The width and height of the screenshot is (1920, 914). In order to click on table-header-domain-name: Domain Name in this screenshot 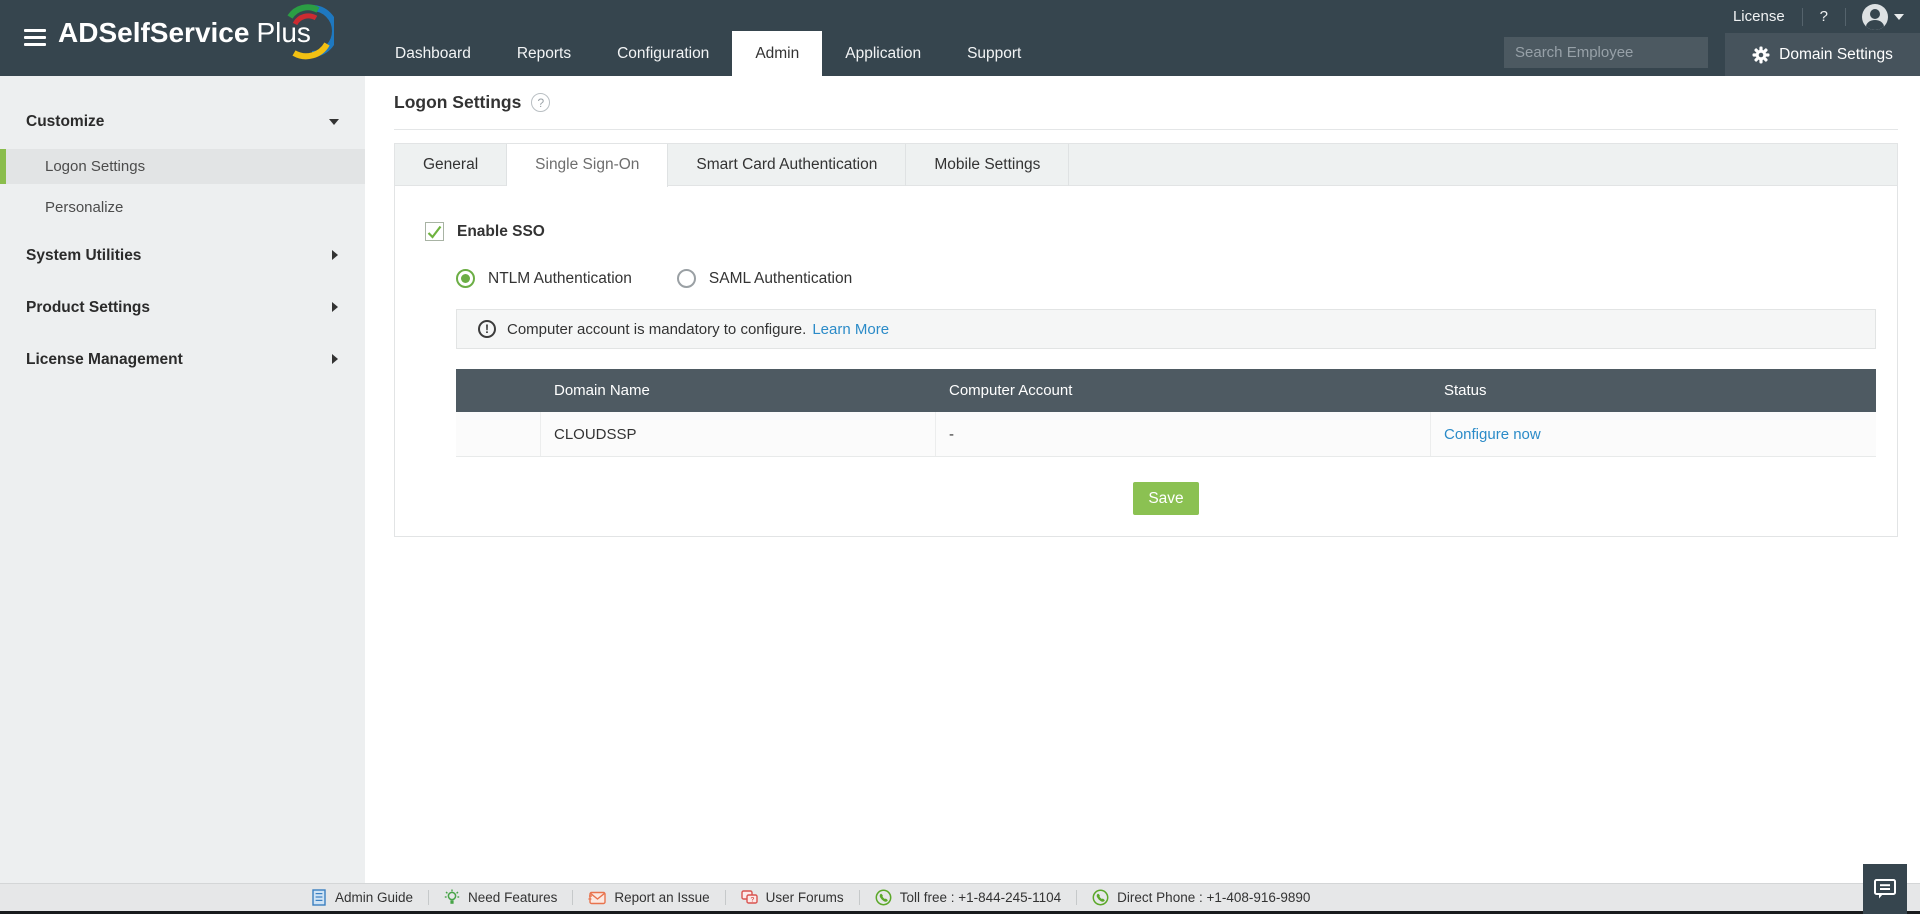, I will do `click(602, 390)`.